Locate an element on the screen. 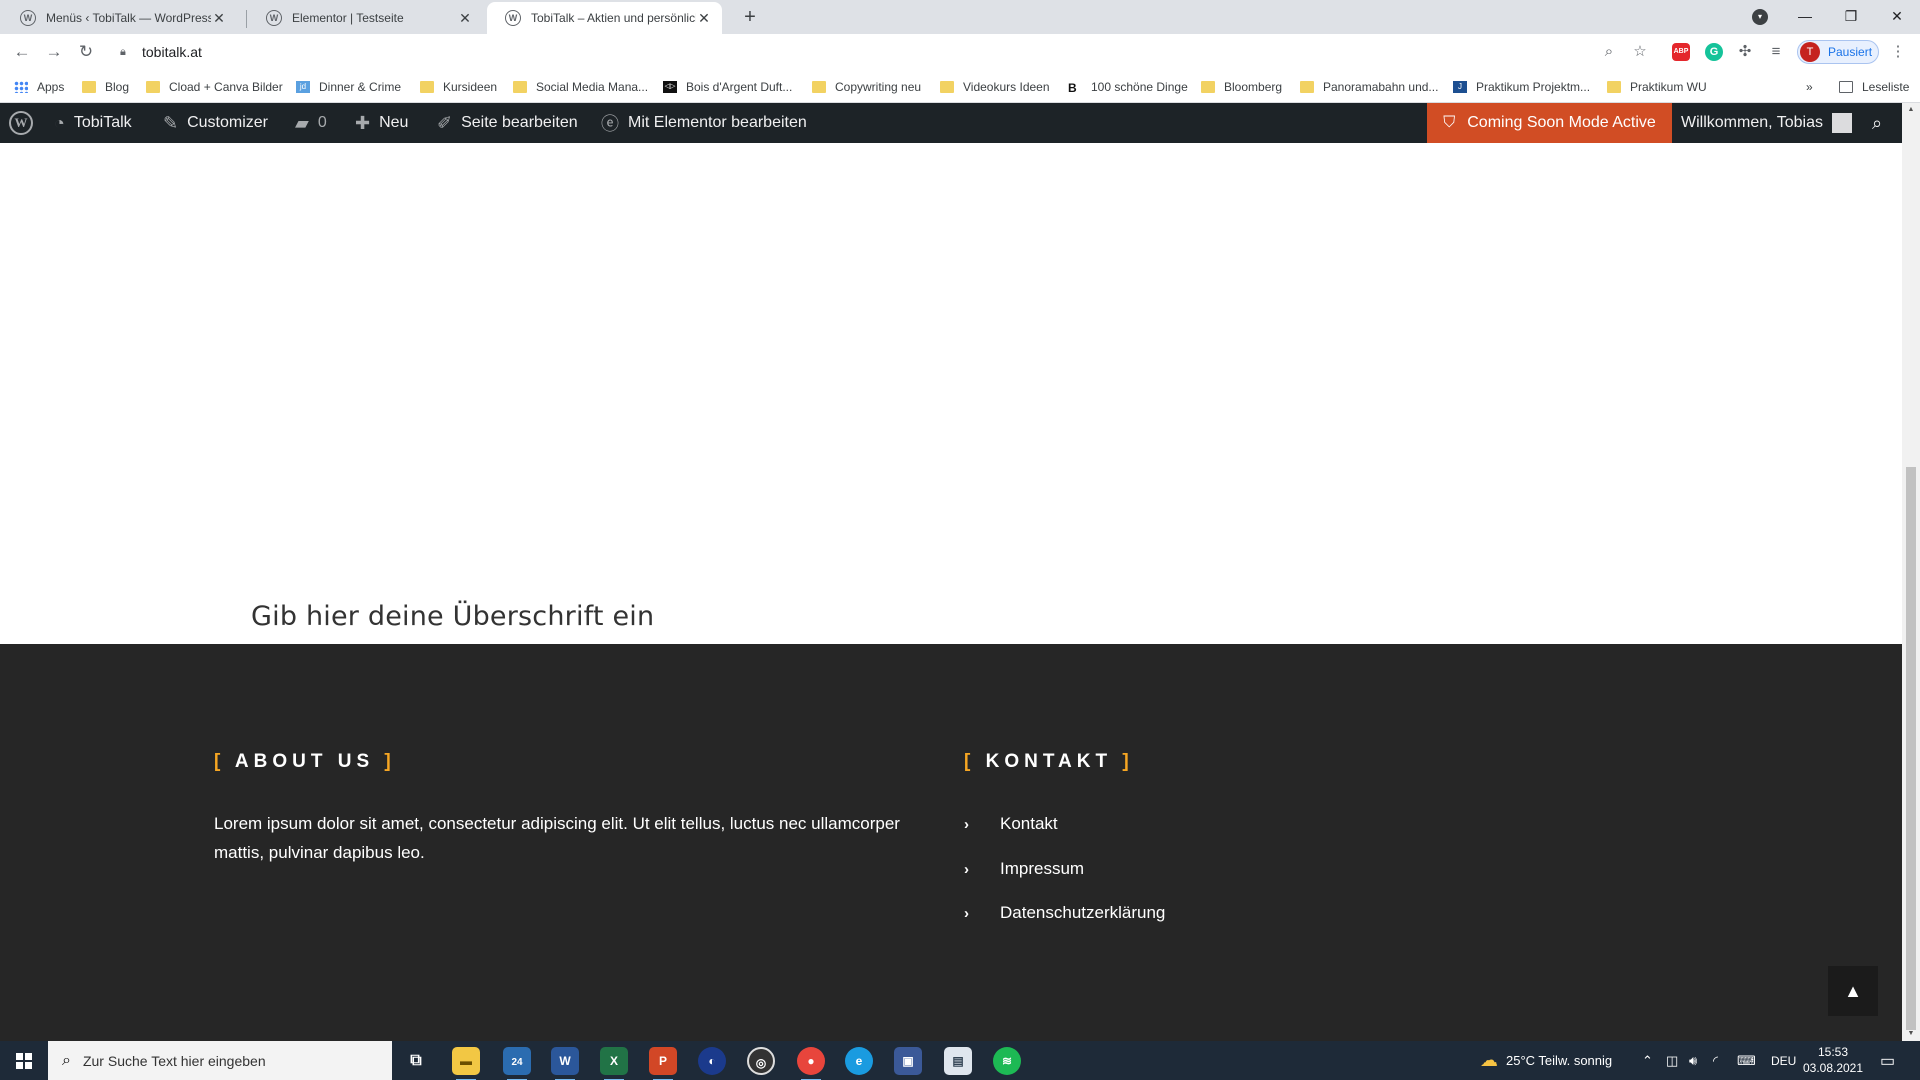 This screenshot has height=1080, width=1920. bookmark-videokurs: Videokurs Ideen is located at coordinates (995, 87).